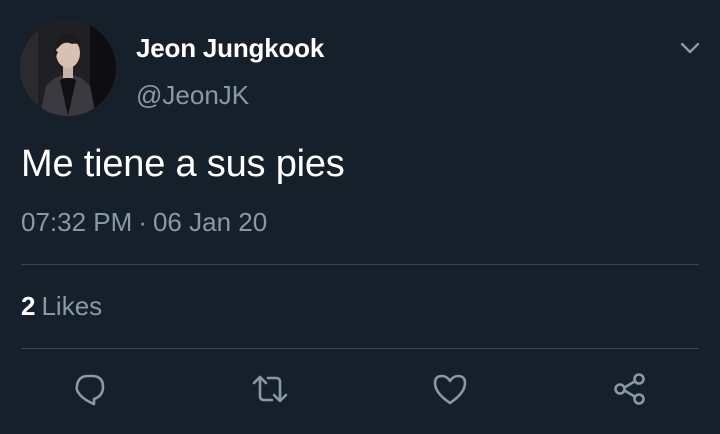 Image resolution: width=720 pixels, height=434 pixels. What do you see at coordinates (210, 222) in the screenshot?
I see `tweet-date: 06 Jan 20` at bounding box center [210, 222].